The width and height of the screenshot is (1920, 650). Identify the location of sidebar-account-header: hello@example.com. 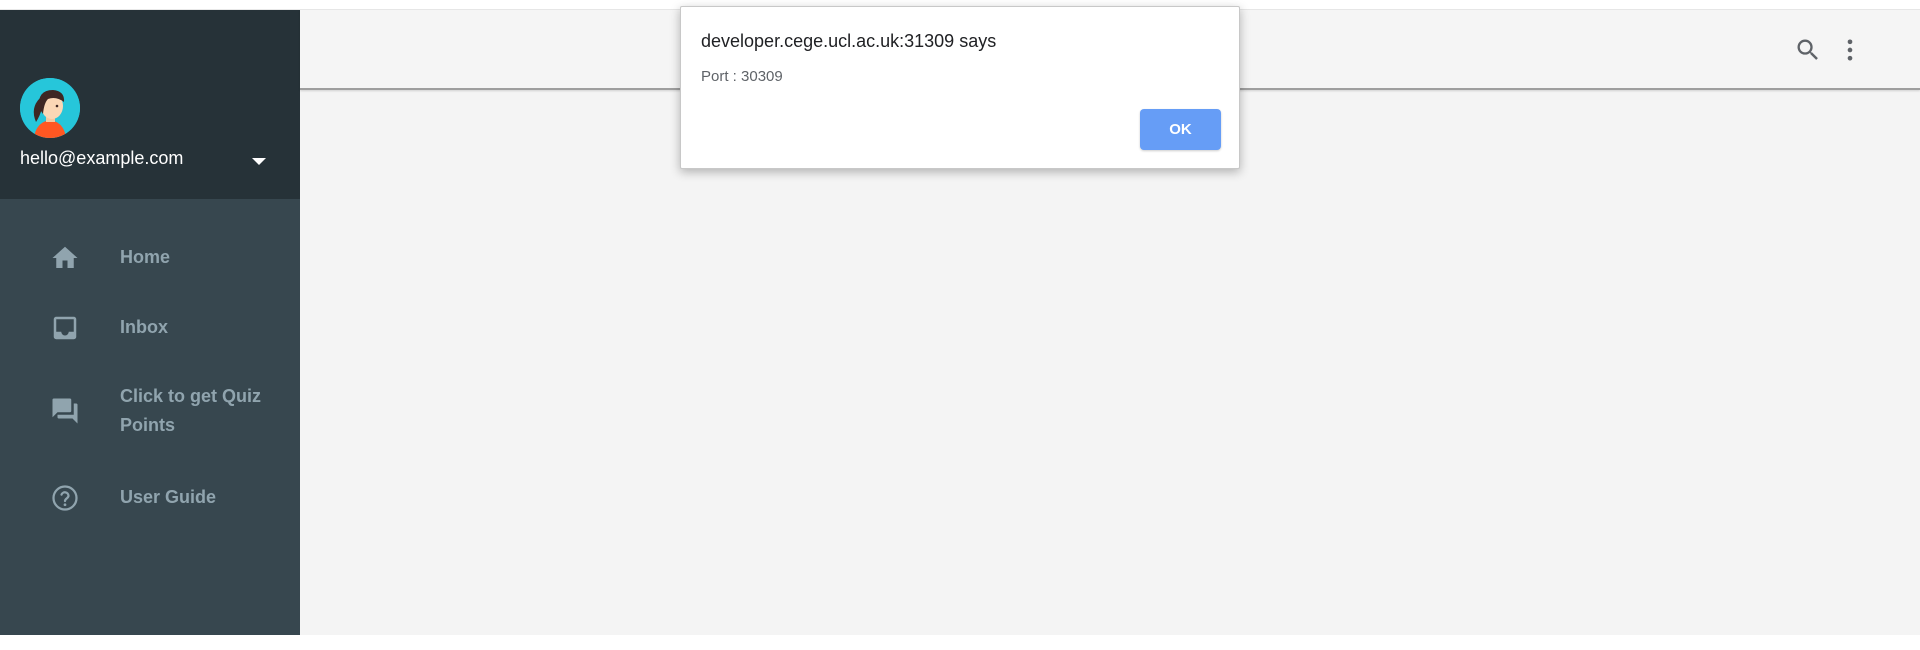
(150, 104).